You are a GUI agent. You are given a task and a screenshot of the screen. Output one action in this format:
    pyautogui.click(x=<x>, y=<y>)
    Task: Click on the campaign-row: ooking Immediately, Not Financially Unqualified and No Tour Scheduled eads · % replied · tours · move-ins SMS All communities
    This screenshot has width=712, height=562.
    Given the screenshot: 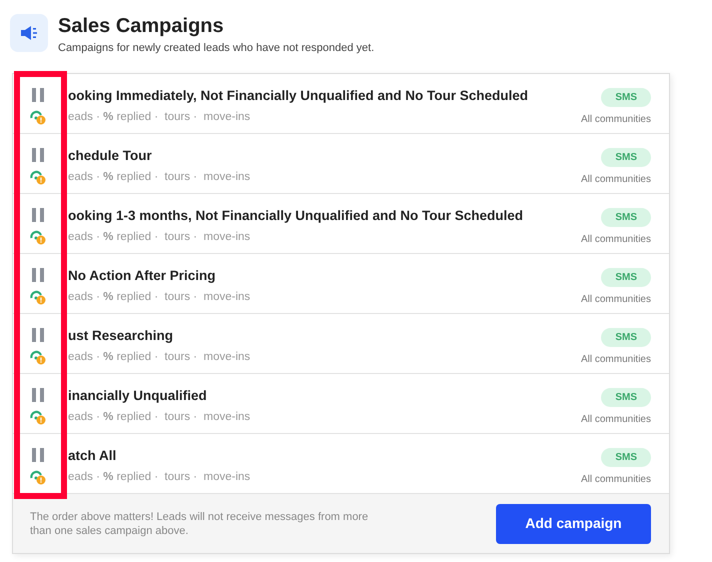 What is the action you would take?
    pyautogui.click(x=341, y=104)
    